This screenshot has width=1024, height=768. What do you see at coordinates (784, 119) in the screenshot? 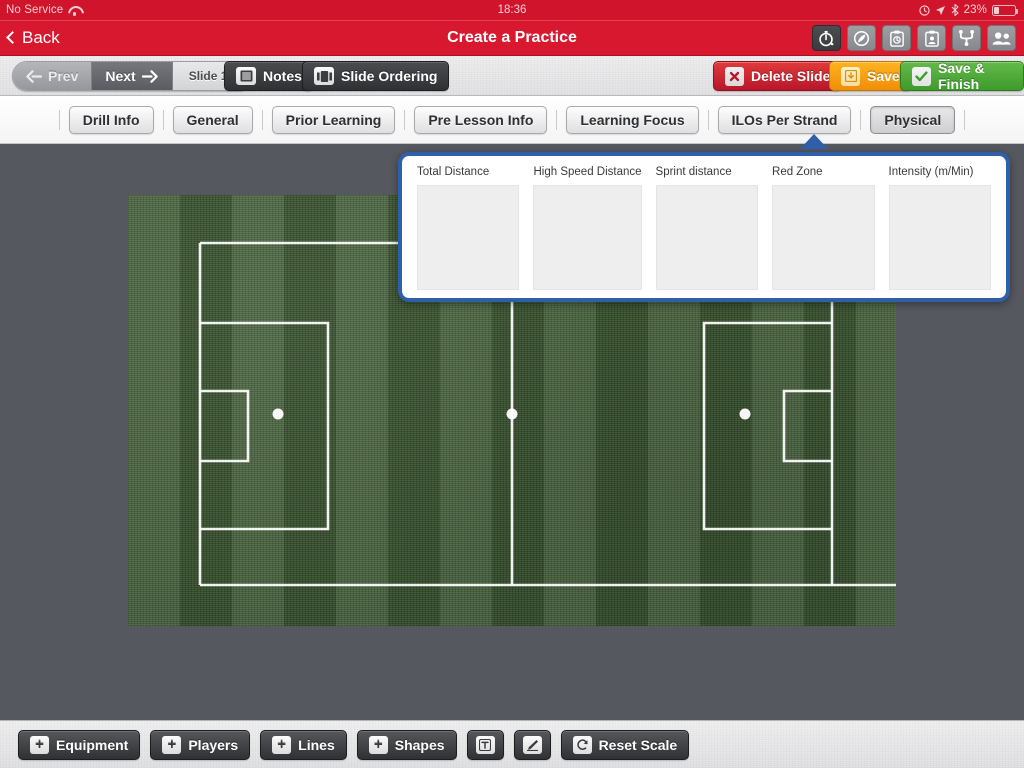
I see `tab-ilos-per-strand: ILOs Per Strand` at bounding box center [784, 119].